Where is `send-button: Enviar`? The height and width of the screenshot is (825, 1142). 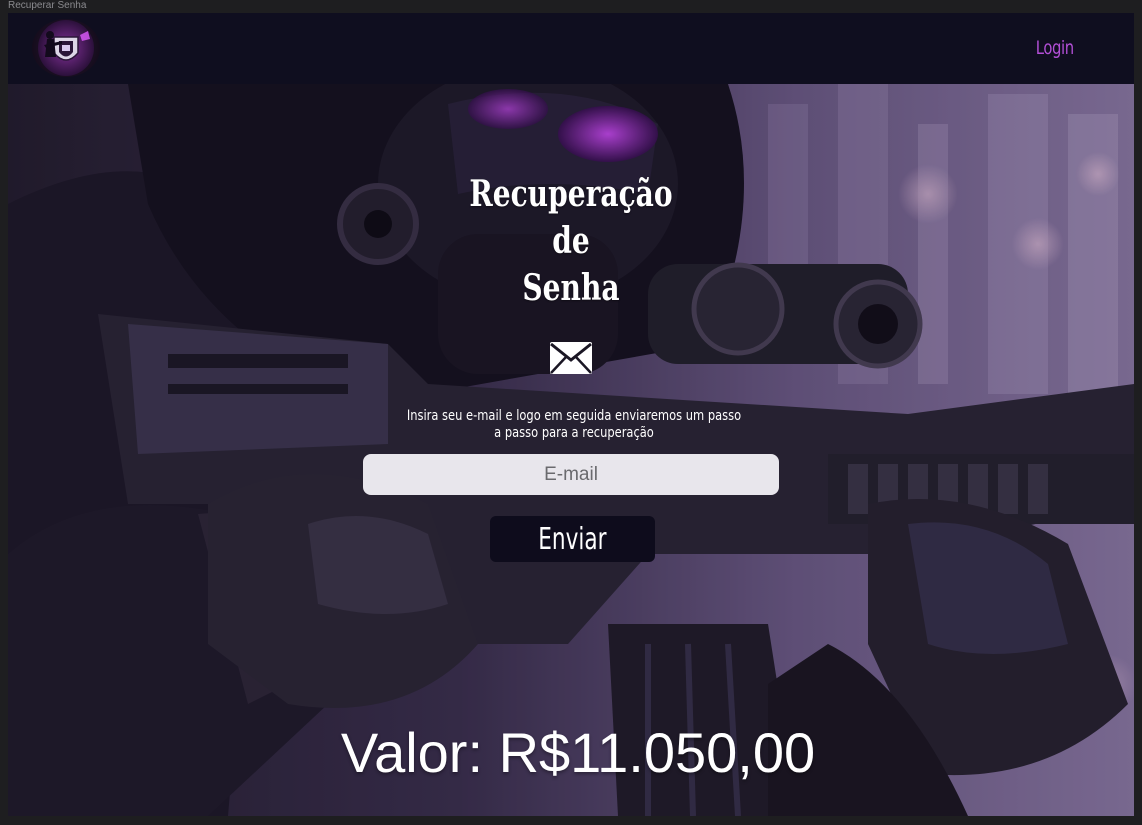 send-button: Enviar is located at coordinates (572, 539).